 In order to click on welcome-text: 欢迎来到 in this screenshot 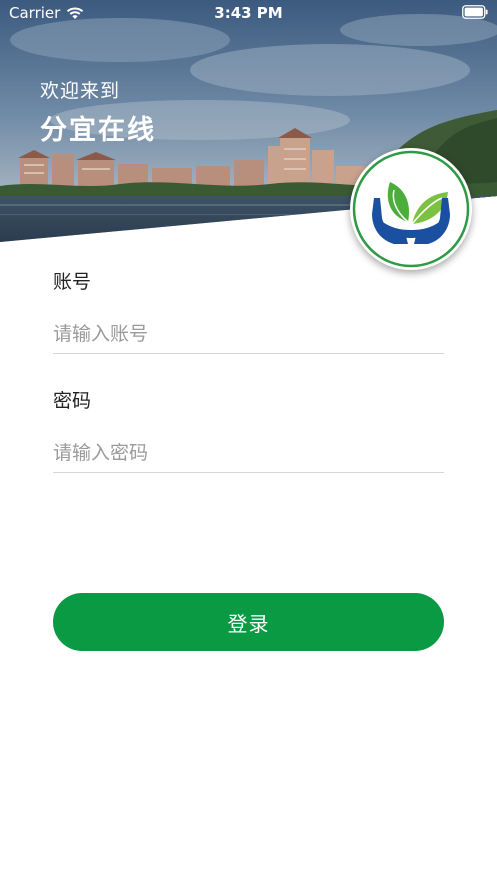, I will do `click(80, 91)`.